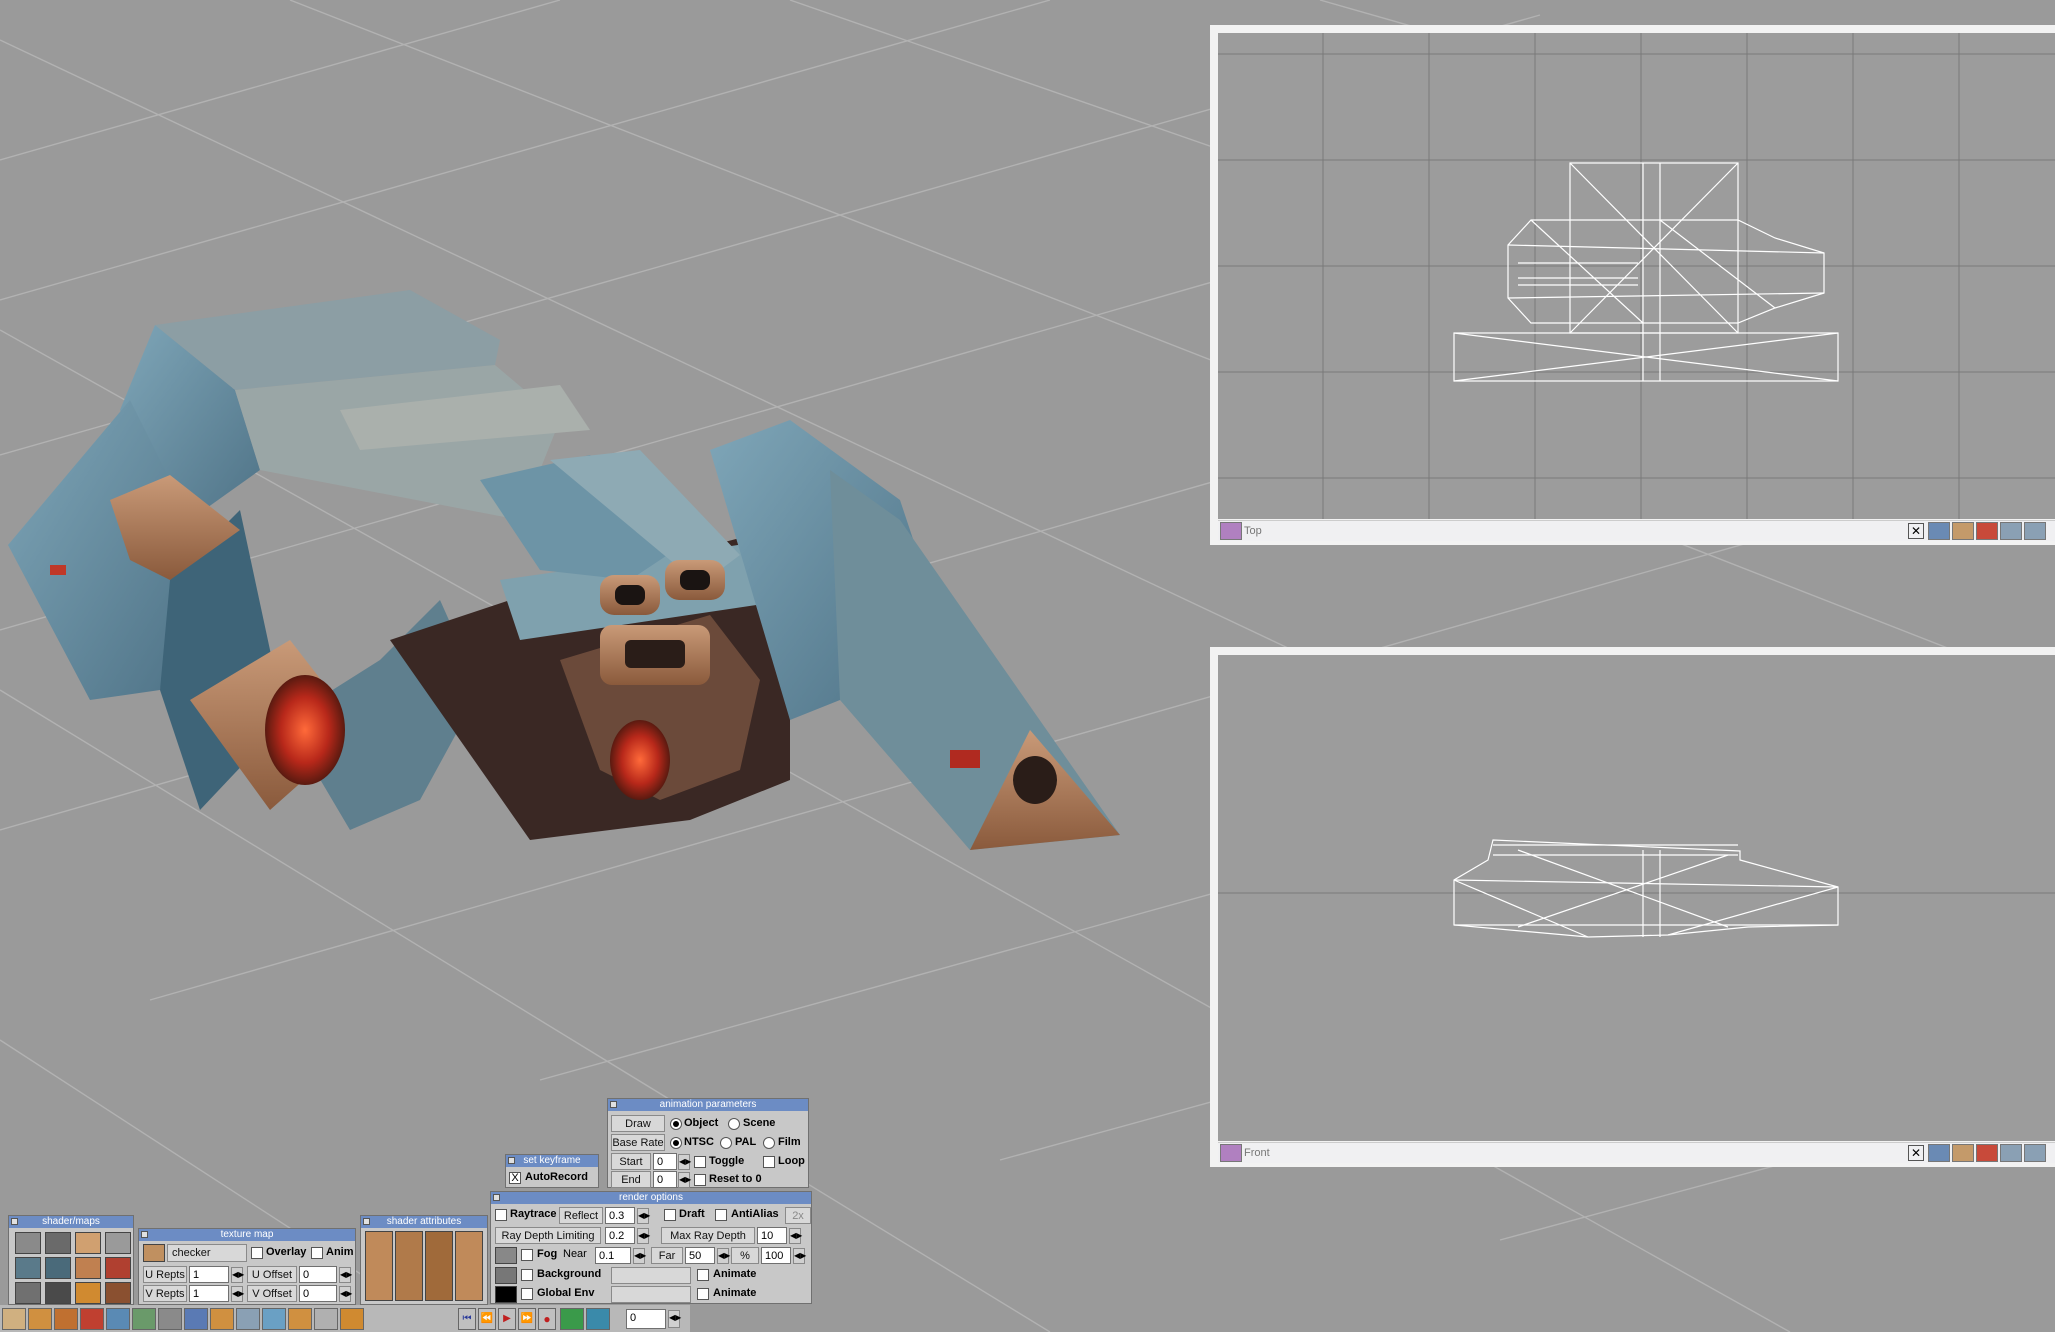 The width and height of the screenshot is (2055, 1332). I want to click on fog-checkbox, so click(527, 1255).